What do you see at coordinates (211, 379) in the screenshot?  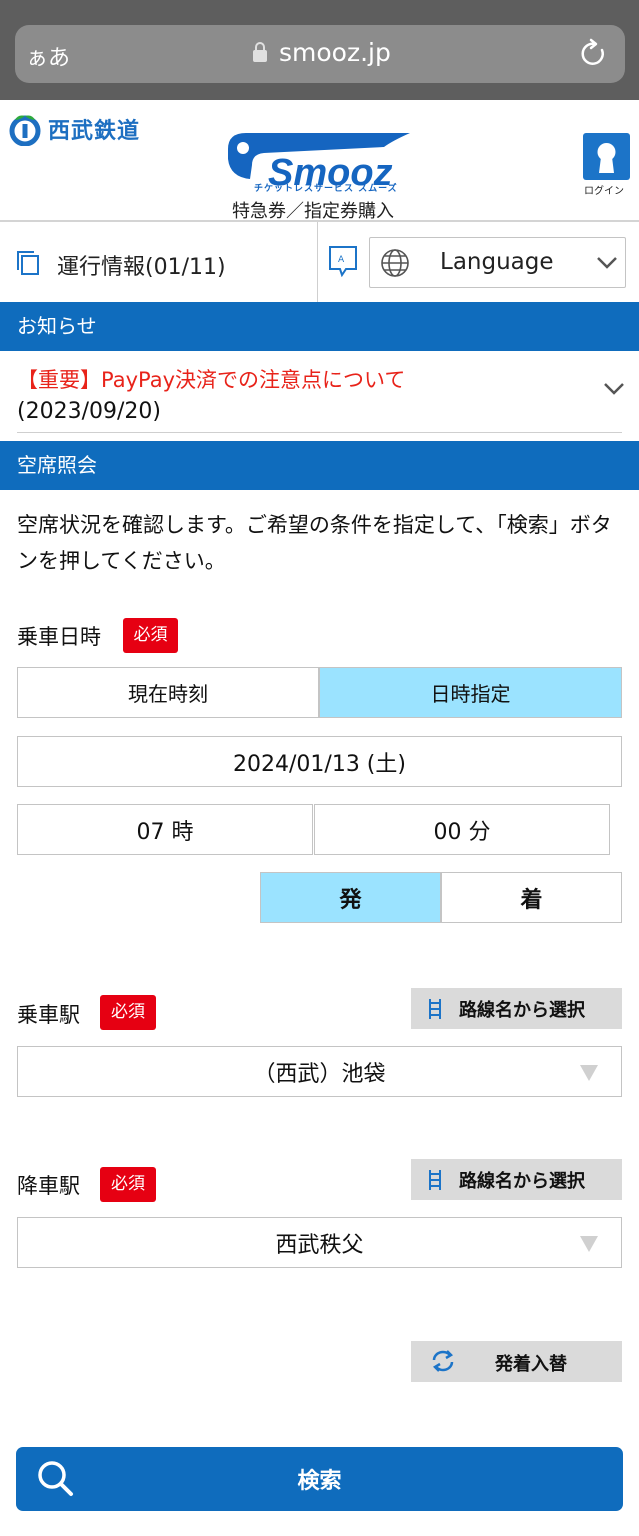 I see `notice-title: 【重要】PayPay決済での注意点について` at bounding box center [211, 379].